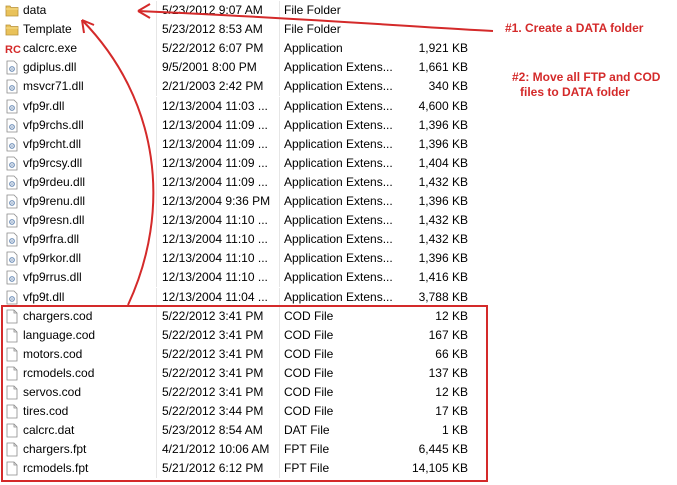 The width and height of the screenshot is (677, 485). I want to click on file-size: 1,396 KB, so click(443, 124).